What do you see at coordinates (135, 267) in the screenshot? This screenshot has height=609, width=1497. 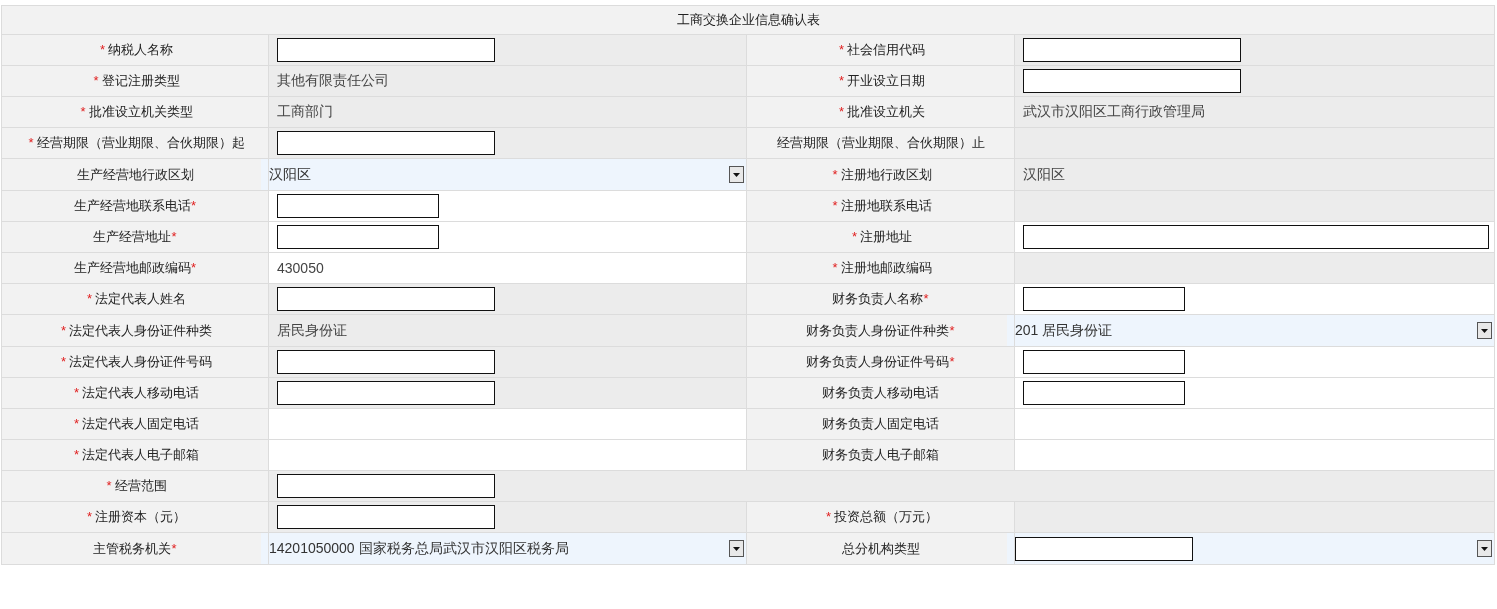 I see `field-label: 生产经营地邮政编码*` at bounding box center [135, 267].